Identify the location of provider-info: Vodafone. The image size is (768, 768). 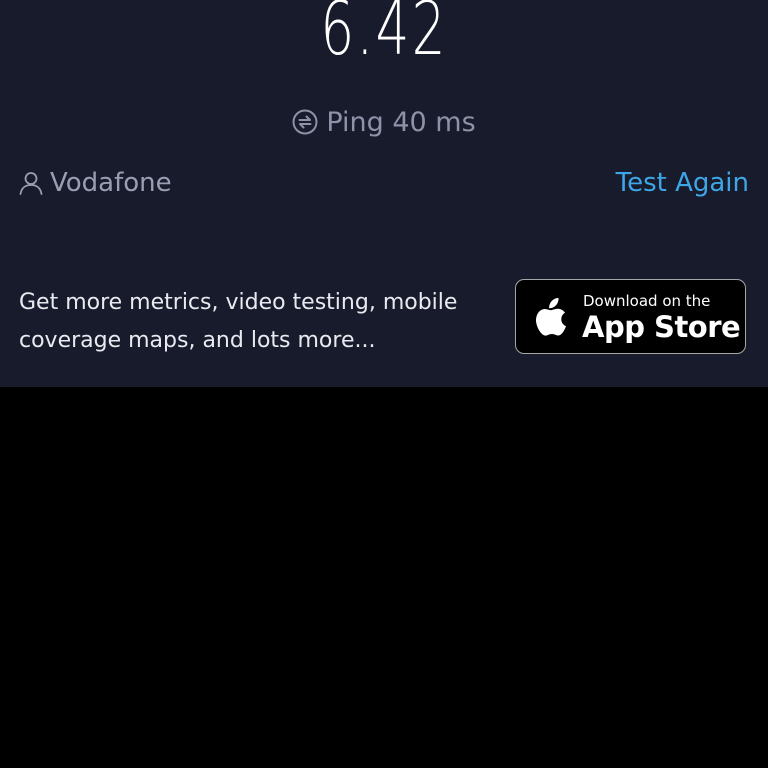
(95, 183).